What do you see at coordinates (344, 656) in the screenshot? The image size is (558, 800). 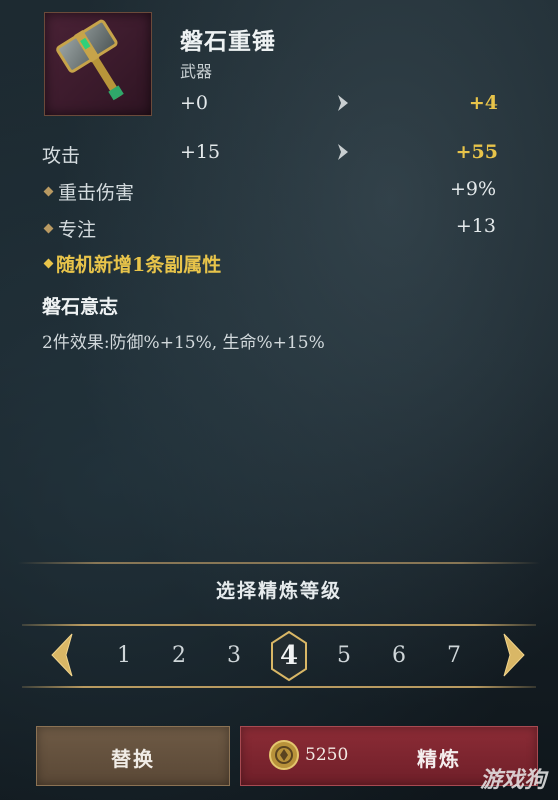 I see `refine-level-option: 5` at bounding box center [344, 656].